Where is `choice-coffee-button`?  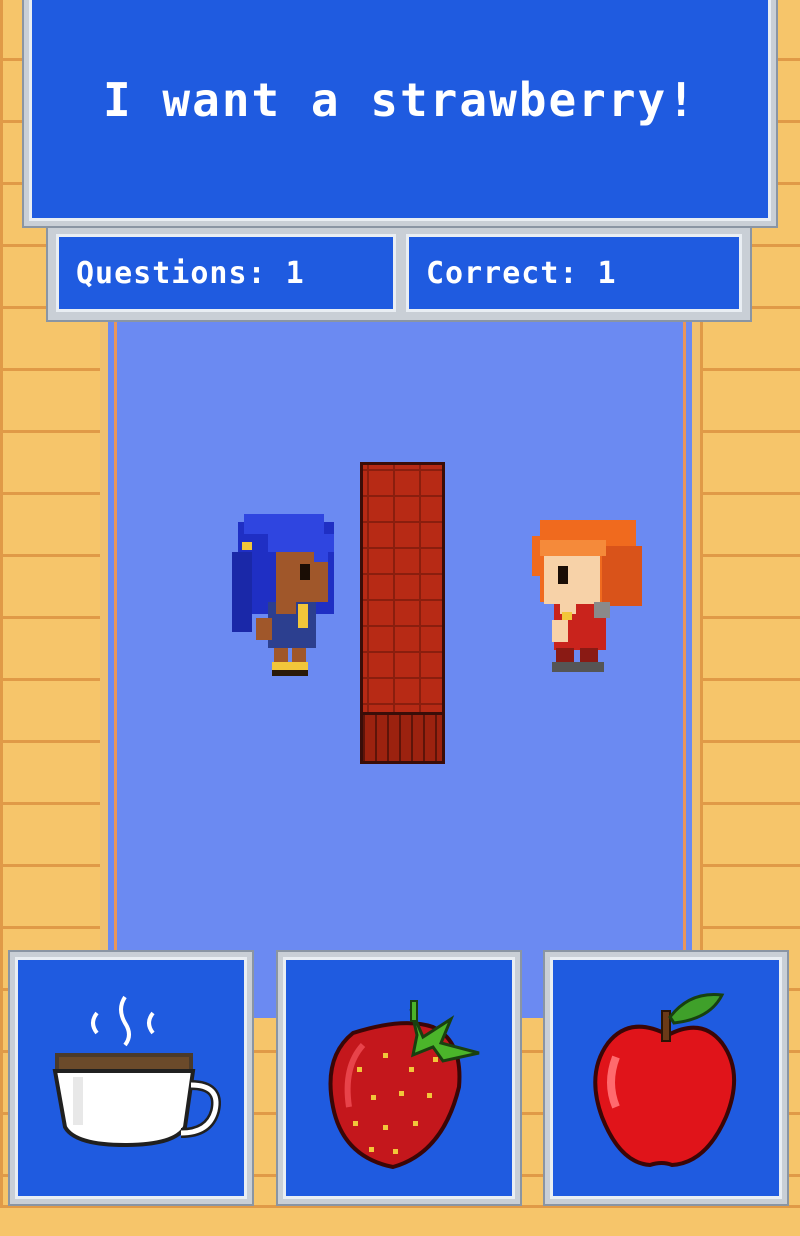 choice-coffee-button is located at coordinates (131, 1078).